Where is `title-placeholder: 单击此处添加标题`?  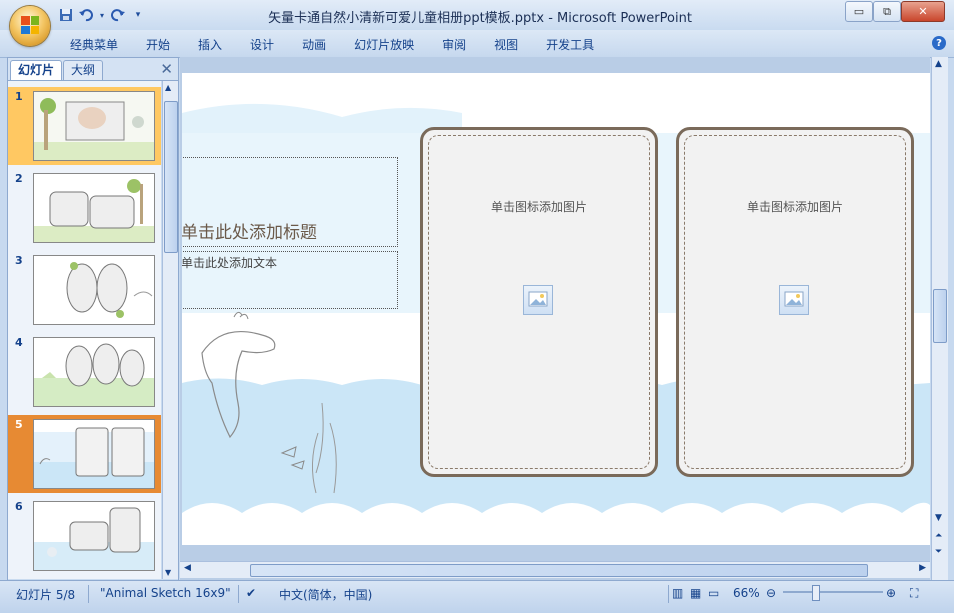
title-placeholder: 单击此处添加标题 is located at coordinates (290, 202).